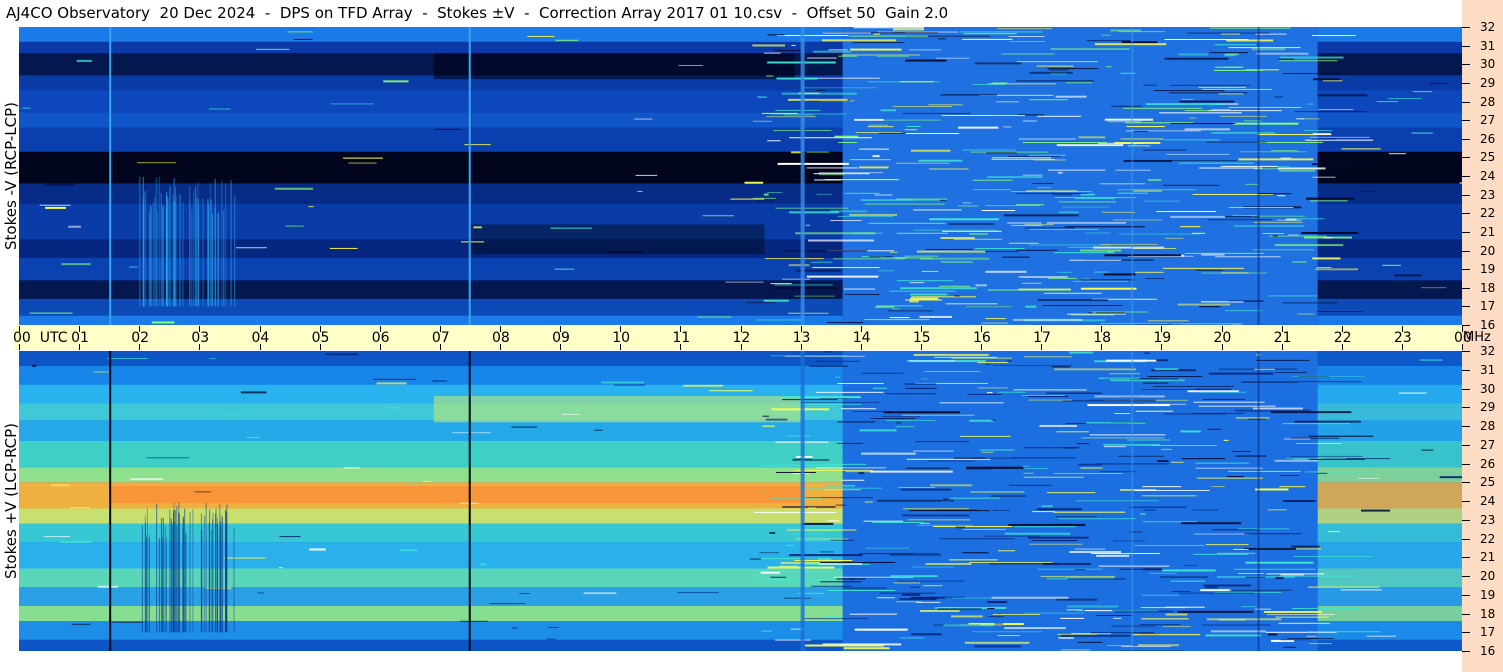  What do you see at coordinates (561, 338) in the screenshot?
I see `time-tick-label: 09` at bounding box center [561, 338].